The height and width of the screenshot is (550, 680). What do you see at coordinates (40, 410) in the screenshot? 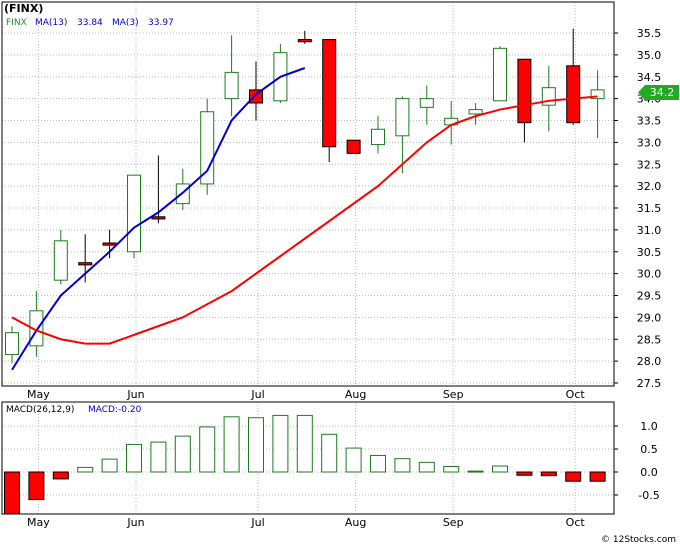
I see `macd-legend-label: MACD(26,12,9)` at bounding box center [40, 410].